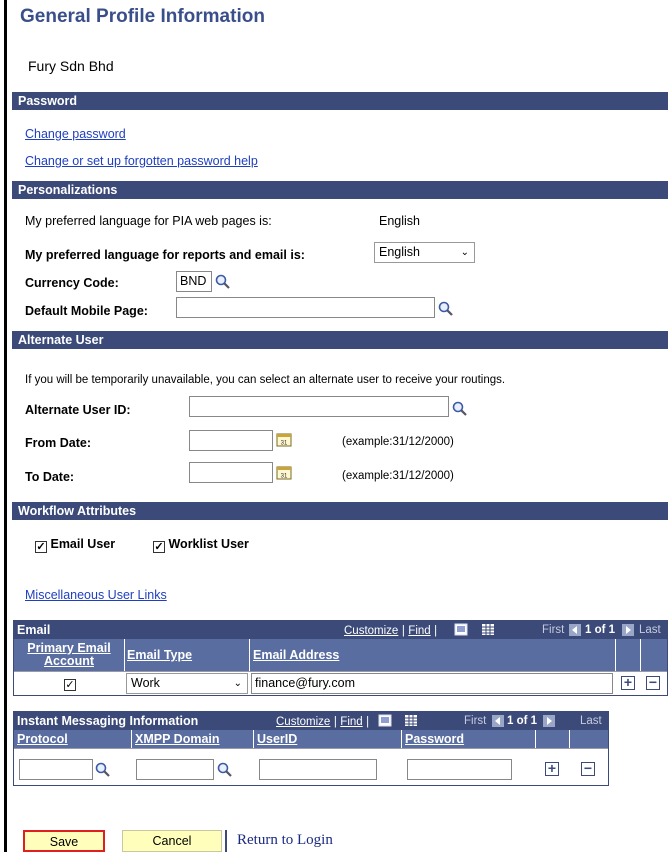  Describe the element at coordinates (5, 426) in the screenshot. I see `page-frame-border` at that location.